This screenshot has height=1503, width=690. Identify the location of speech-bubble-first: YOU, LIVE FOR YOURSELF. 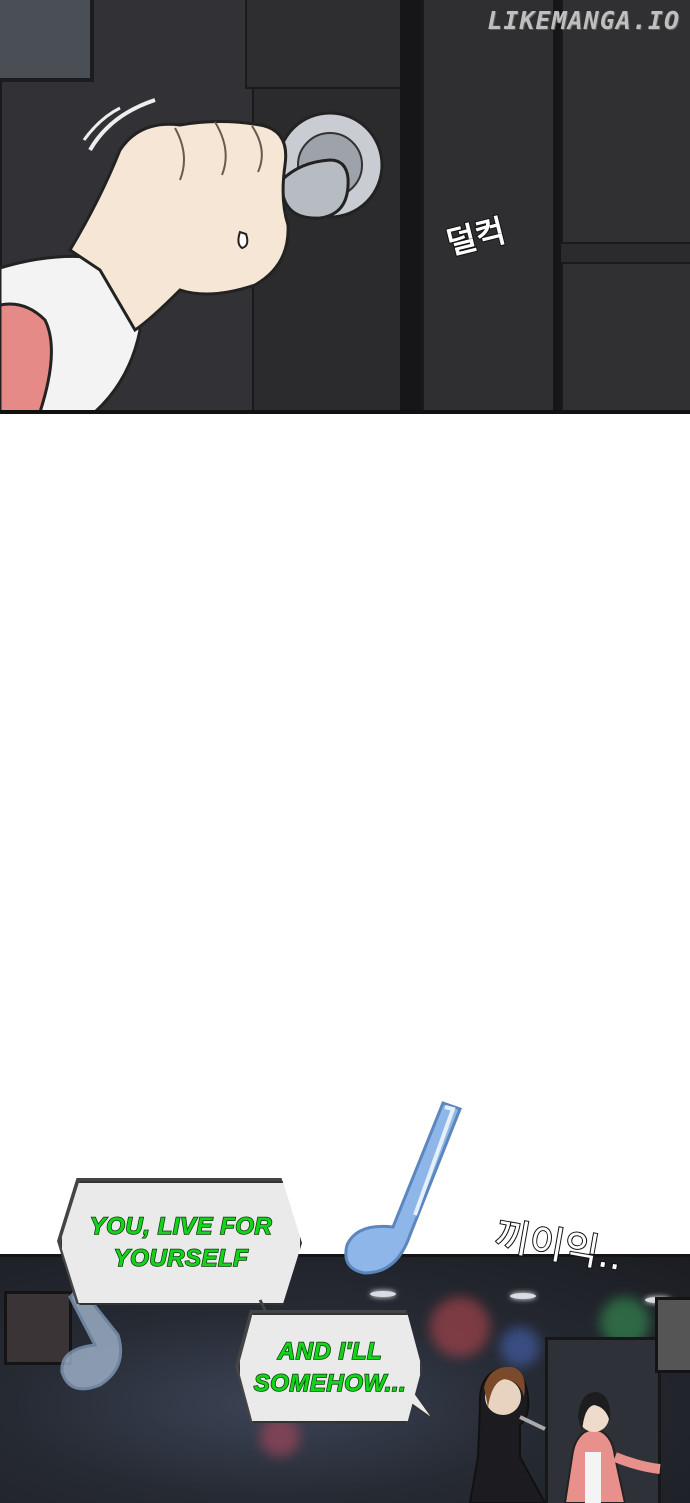
(181, 1243).